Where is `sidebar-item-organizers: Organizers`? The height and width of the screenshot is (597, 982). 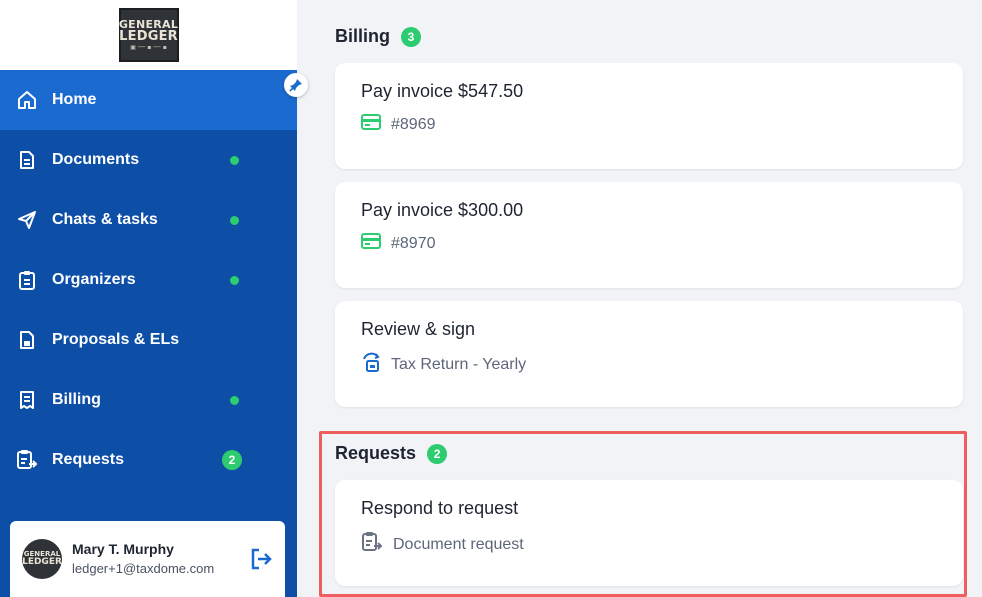
sidebar-item-organizers: Organizers is located at coordinates (148, 280).